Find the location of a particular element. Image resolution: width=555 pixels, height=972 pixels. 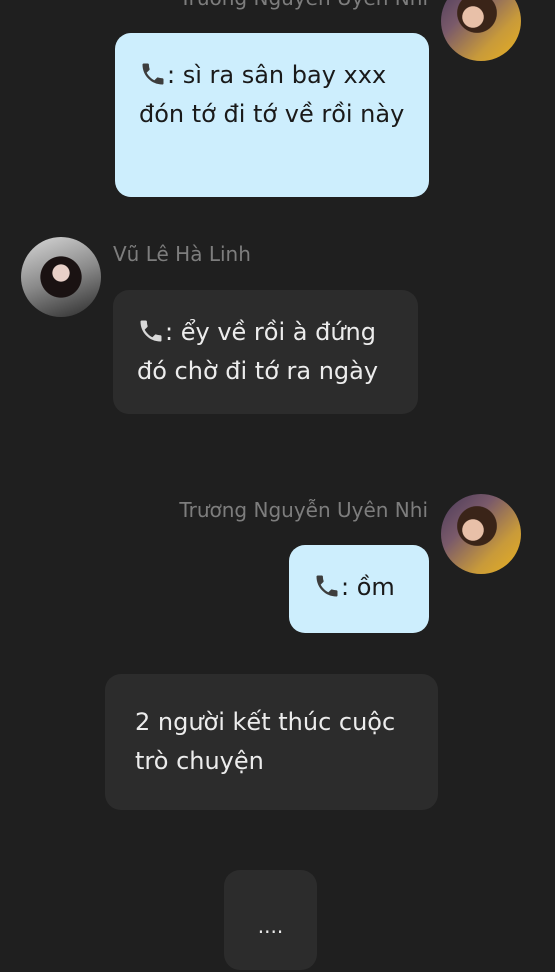

message-bubble: : ểy về rồi à đứng đó chờ đi tớ ra ngày is located at coordinates (265, 352).